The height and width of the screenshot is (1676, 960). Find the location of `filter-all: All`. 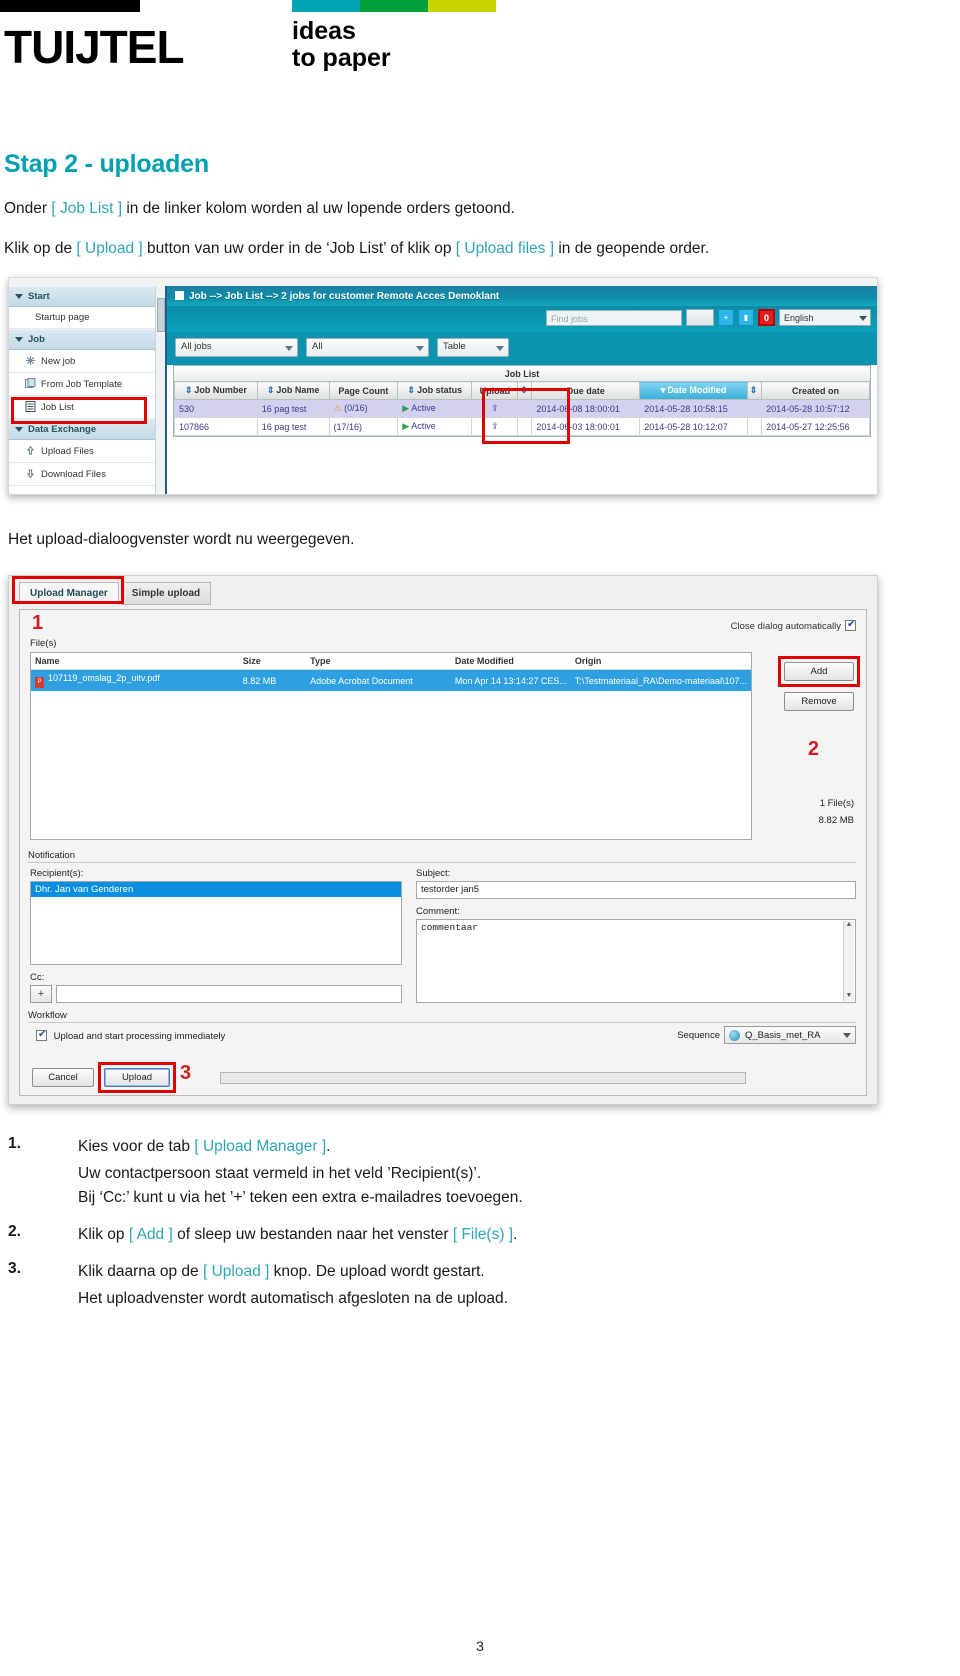

filter-all: All is located at coordinates (367, 348).